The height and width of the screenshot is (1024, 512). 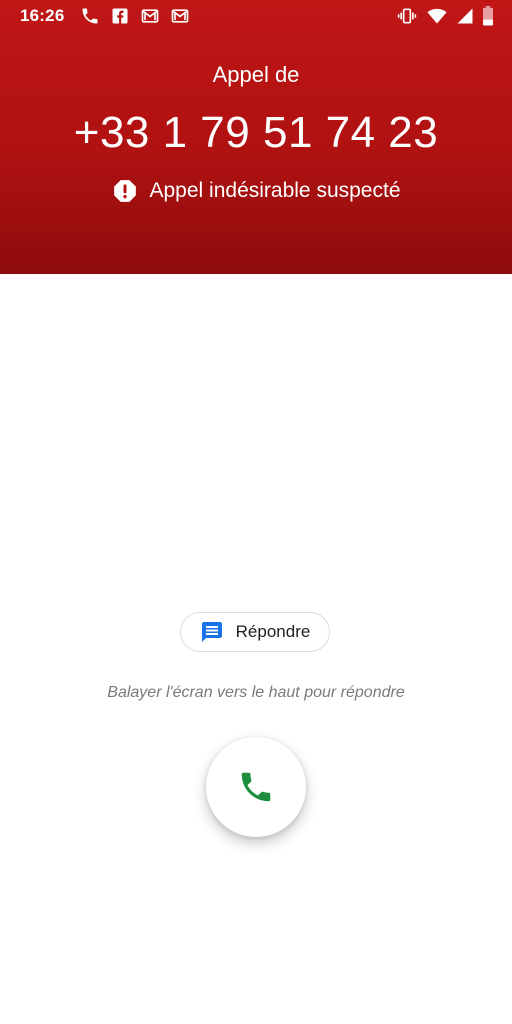 What do you see at coordinates (488, 16) in the screenshot?
I see `battery-icon` at bounding box center [488, 16].